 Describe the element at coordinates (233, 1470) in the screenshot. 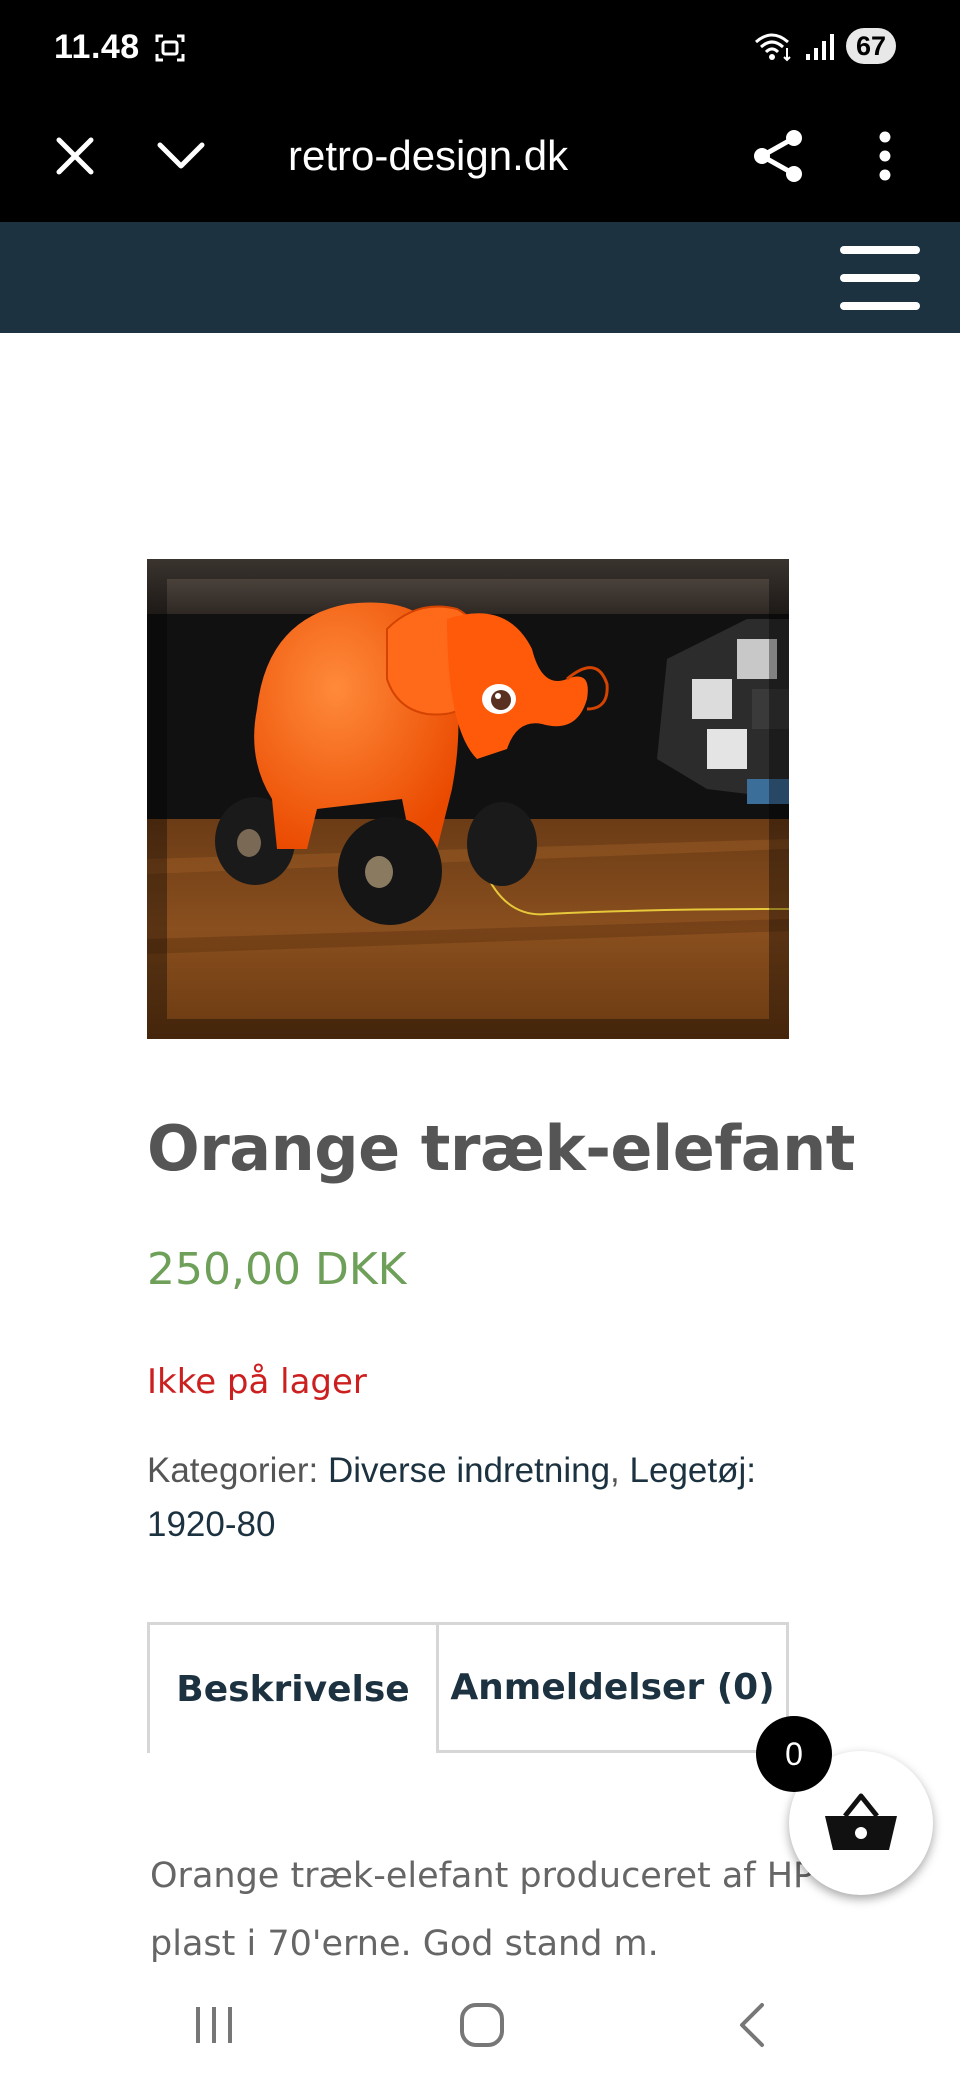

I see `categories-label: Kategorier:` at that location.